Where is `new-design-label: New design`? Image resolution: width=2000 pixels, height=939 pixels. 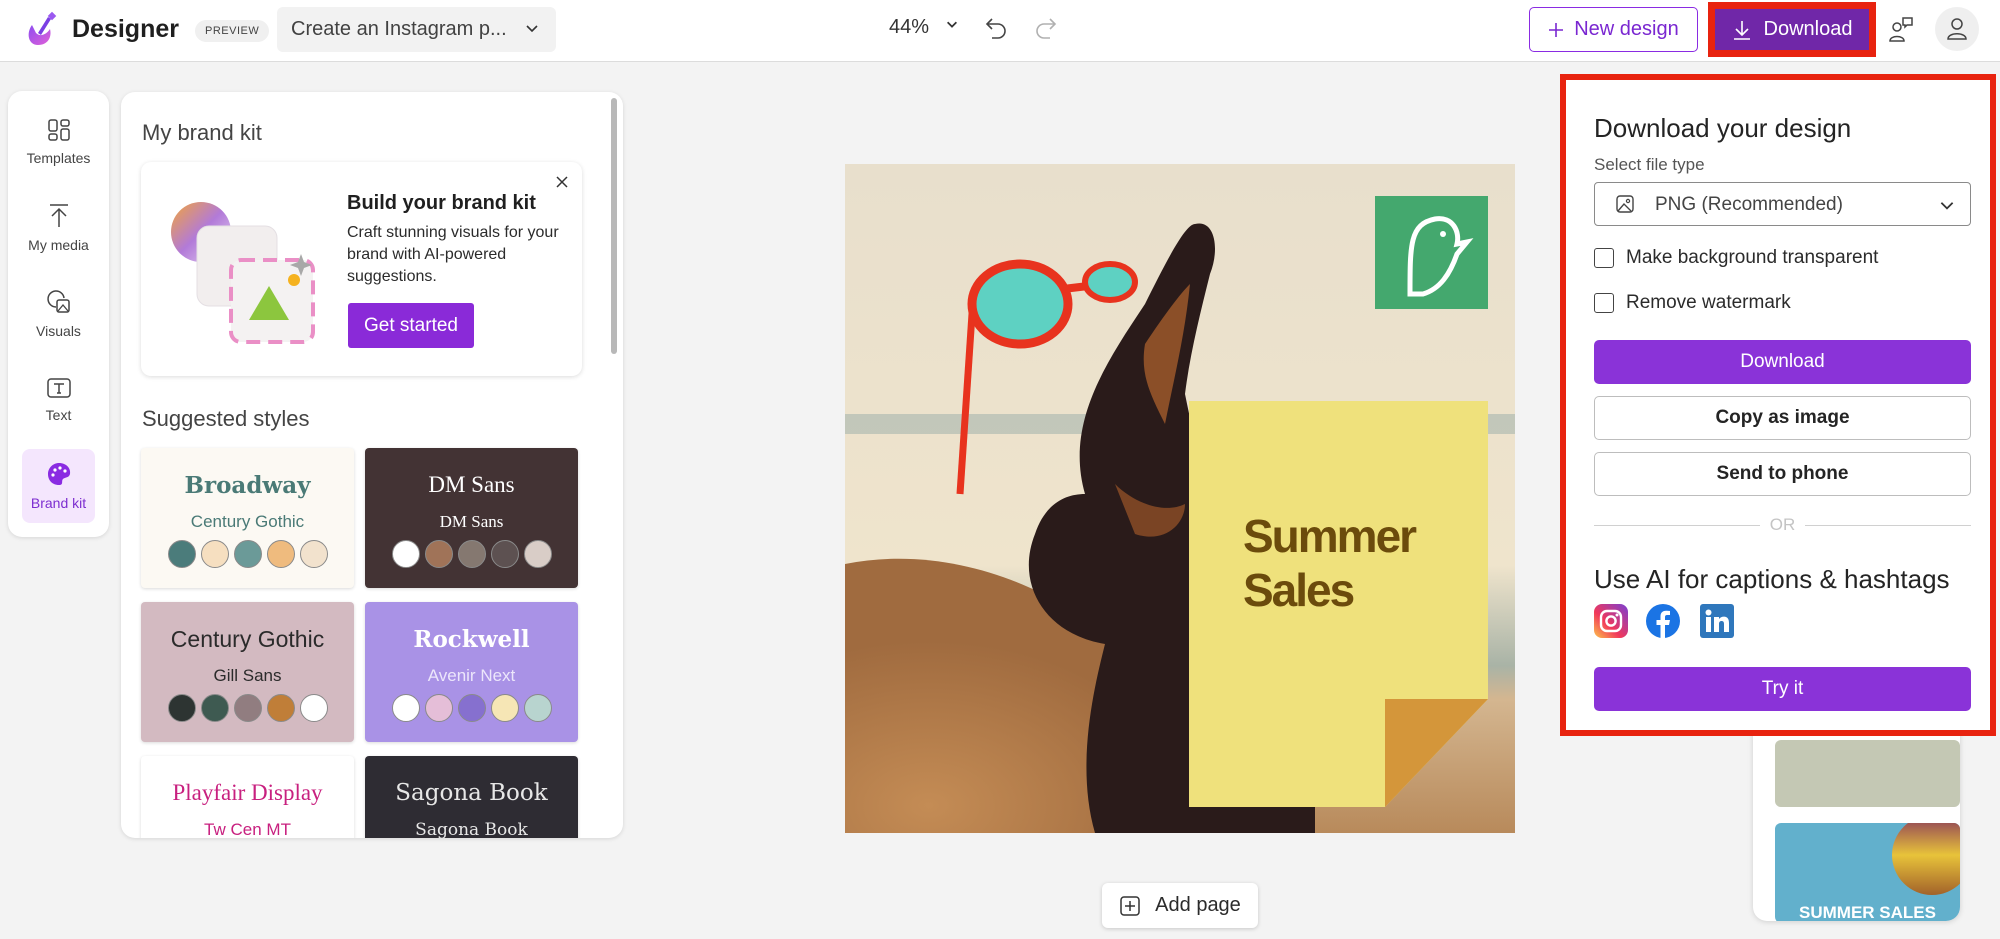 new-design-label: New design is located at coordinates (1626, 29).